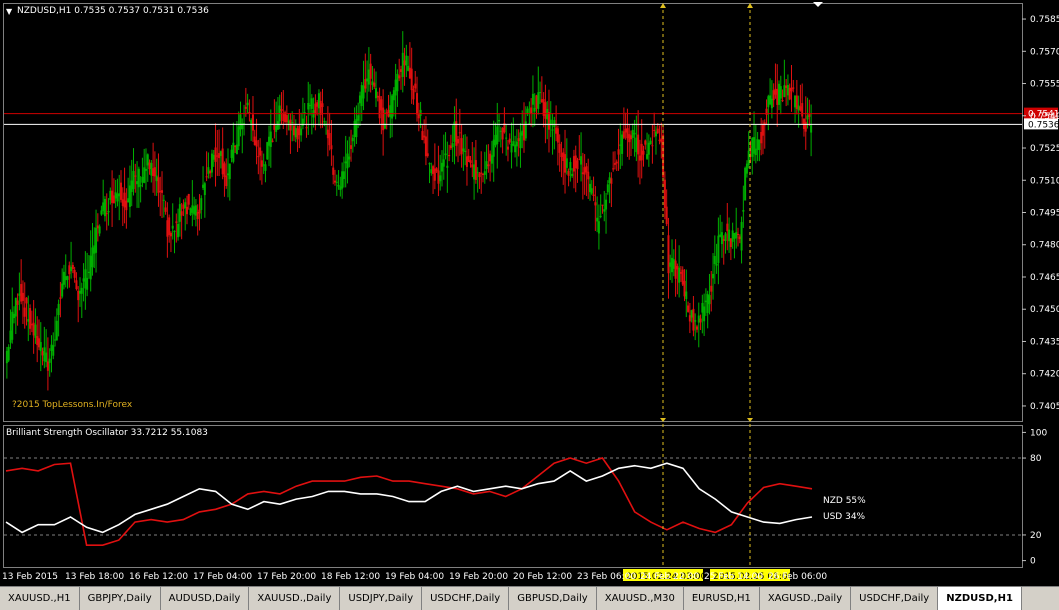 The image size is (1059, 610). I want to click on chart-tab: AUDUSD,Daily, so click(205, 598).